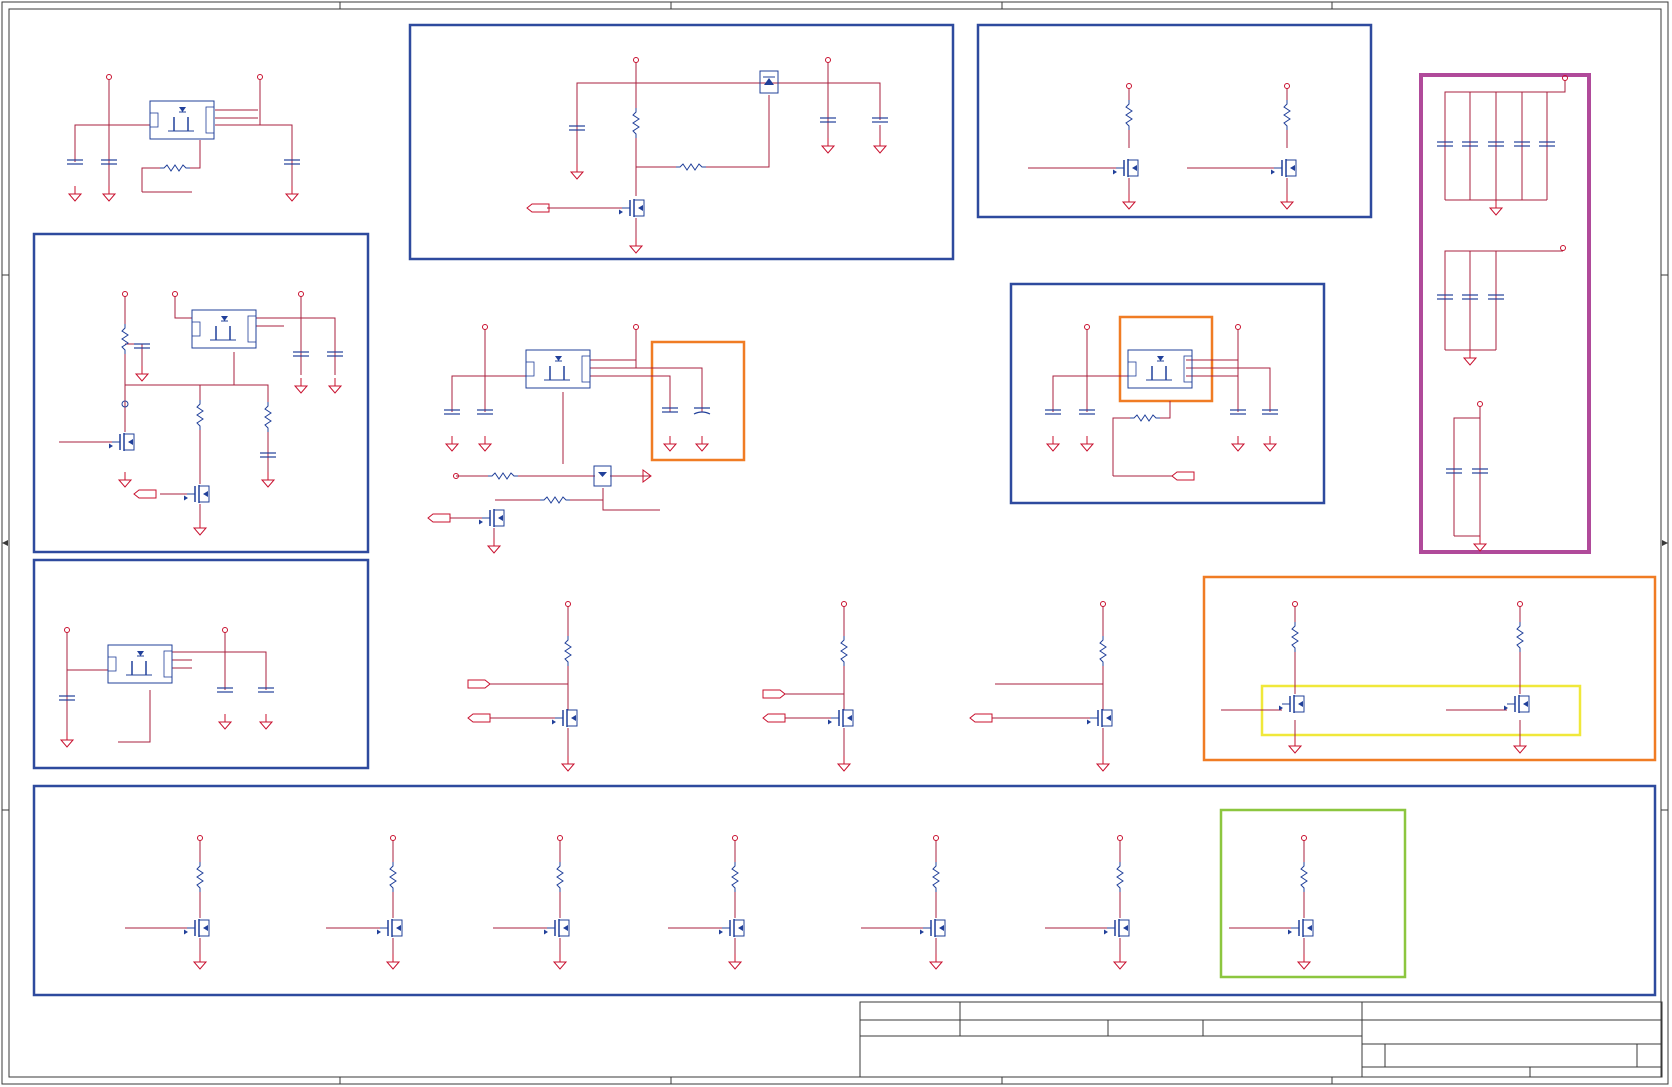 The height and width of the screenshot is (1087, 1672). What do you see at coordinates (166, 687) in the screenshot?
I see `regulator-circuit-left-lower` at bounding box center [166, 687].